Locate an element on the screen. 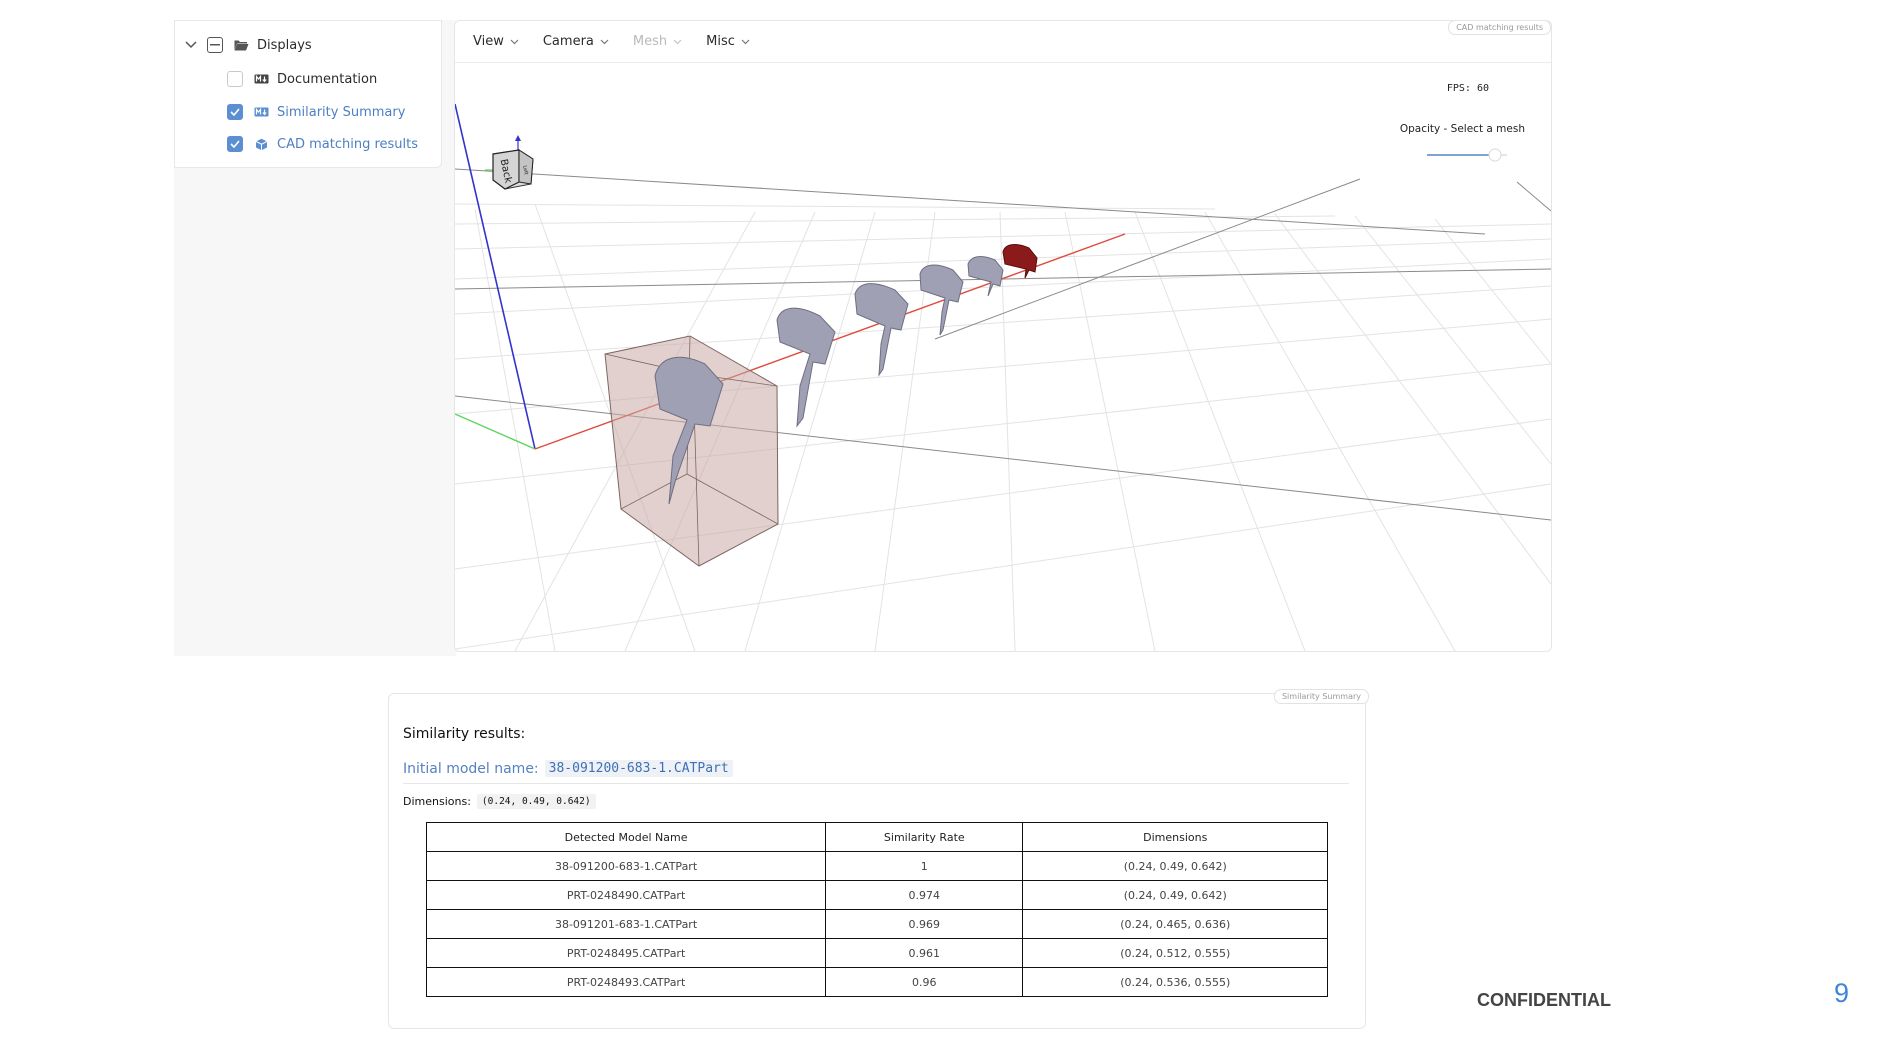  panel-tag: CAD matching results is located at coordinates (1499, 28).